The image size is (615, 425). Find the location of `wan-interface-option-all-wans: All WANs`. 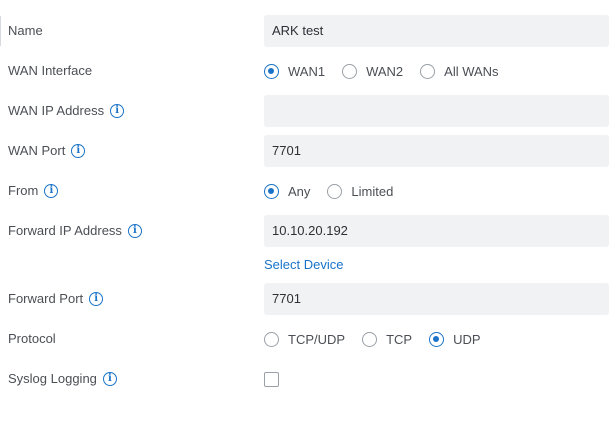

wan-interface-option-all-wans: All WANs is located at coordinates (459, 71).